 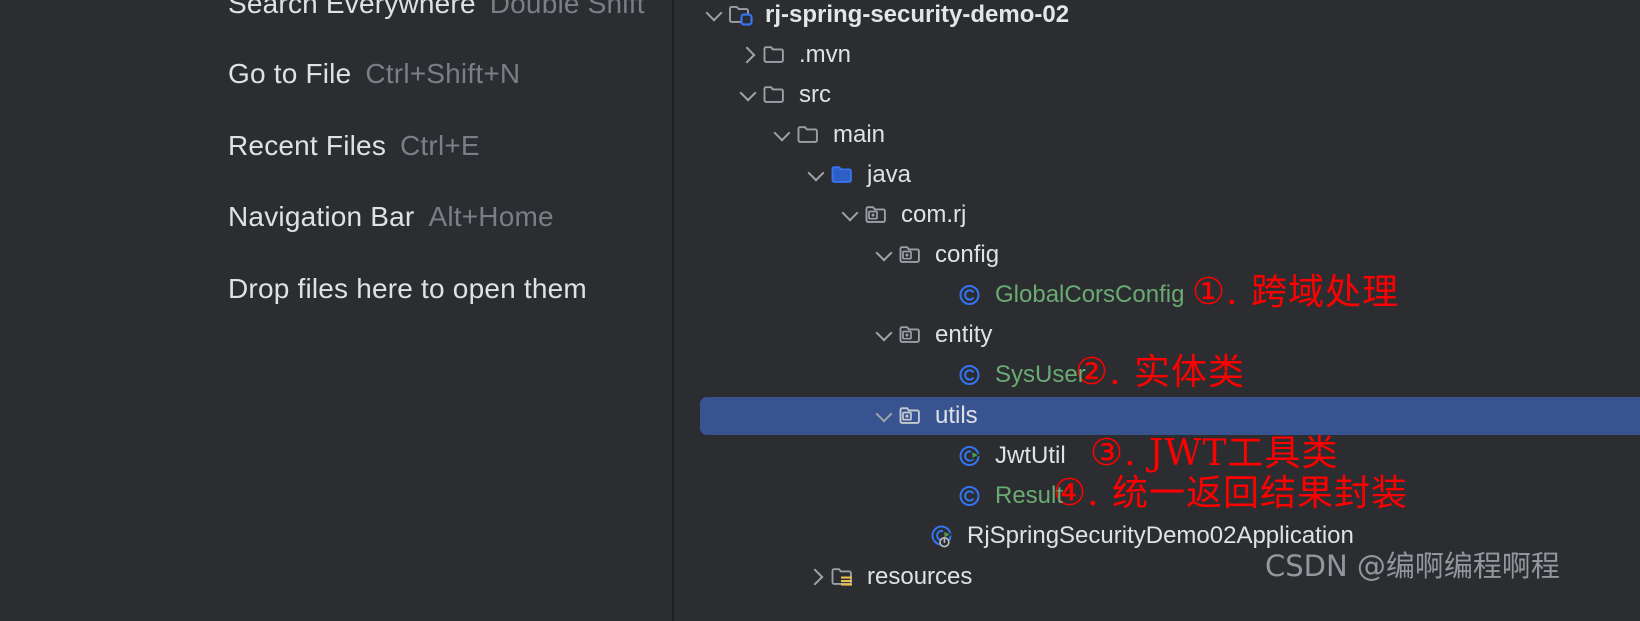 What do you see at coordinates (491, 216) in the screenshot?
I see `tip-shortcut: Alt+Home` at bounding box center [491, 216].